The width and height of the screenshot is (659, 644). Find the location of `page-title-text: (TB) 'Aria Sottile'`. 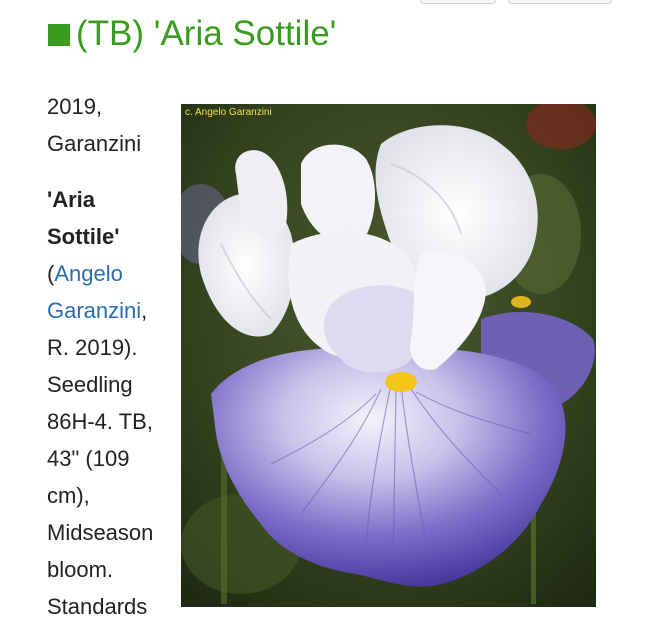

page-title-text: (TB) 'Aria Sottile' is located at coordinates (206, 33).